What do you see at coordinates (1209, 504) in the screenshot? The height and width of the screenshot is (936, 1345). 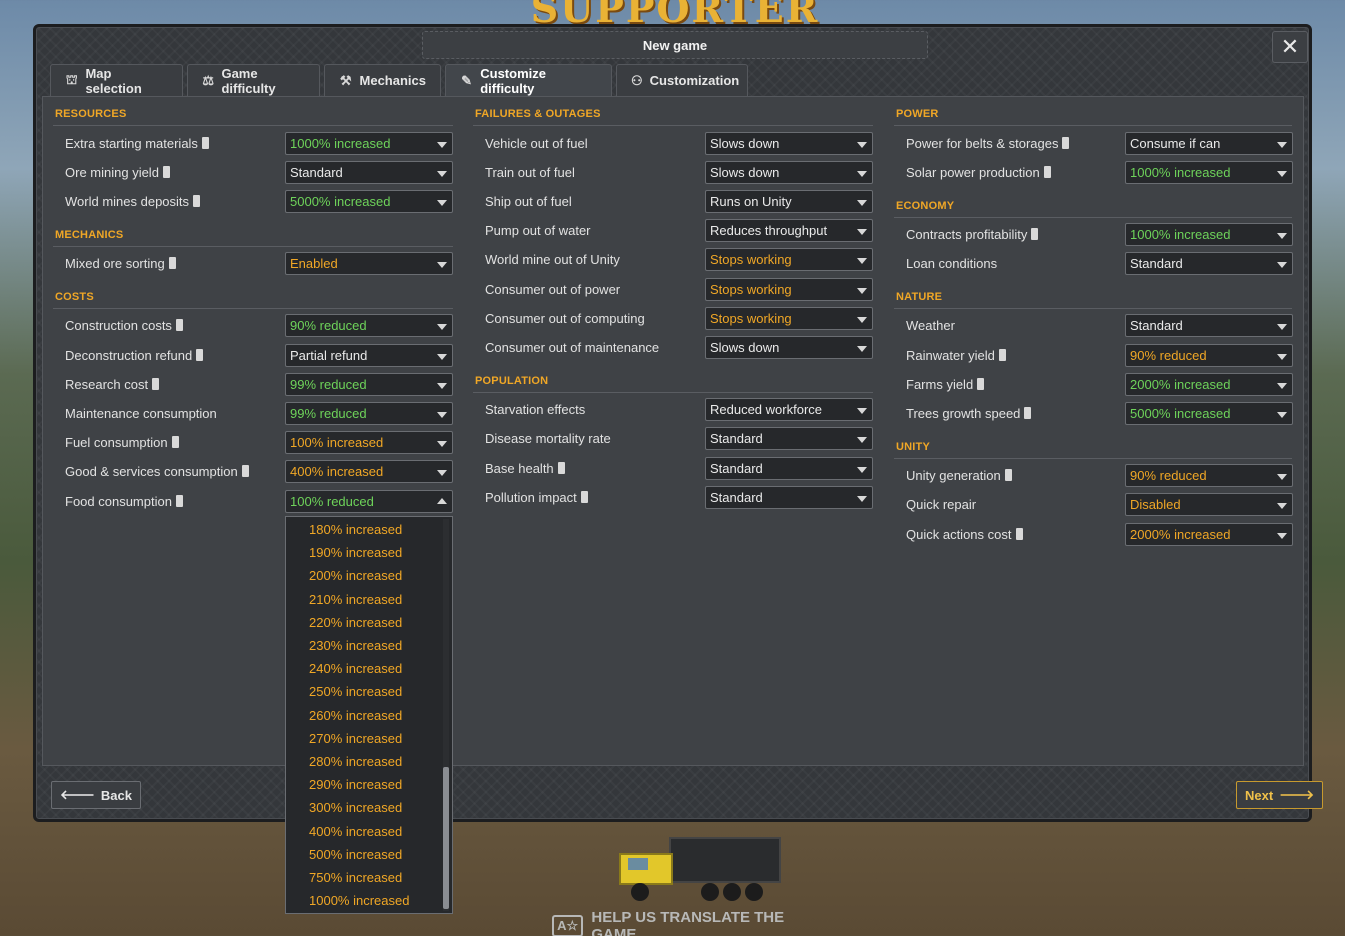 I see `setting-dropdown: Disabled` at bounding box center [1209, 504].